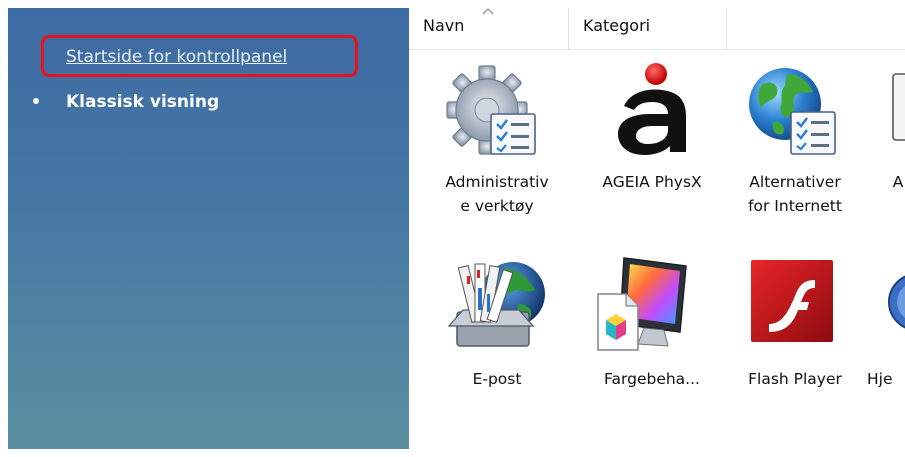  I want to click on column-header: Navn Kategori, so click(657, 29).